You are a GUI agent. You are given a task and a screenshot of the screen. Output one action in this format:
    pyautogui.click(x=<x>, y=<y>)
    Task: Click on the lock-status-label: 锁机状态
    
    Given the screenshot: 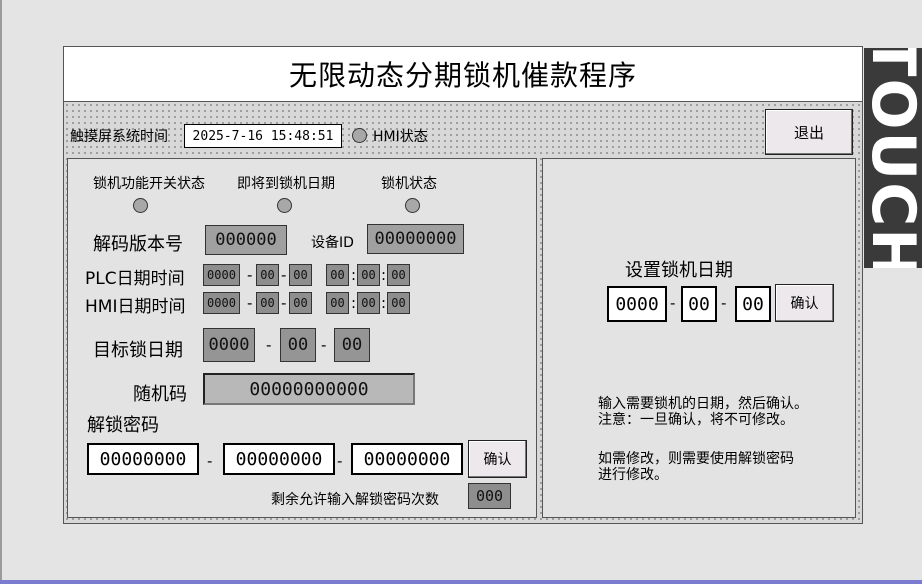 What is the action you would take?
    pyautogui.click(x=409, y=184)
    